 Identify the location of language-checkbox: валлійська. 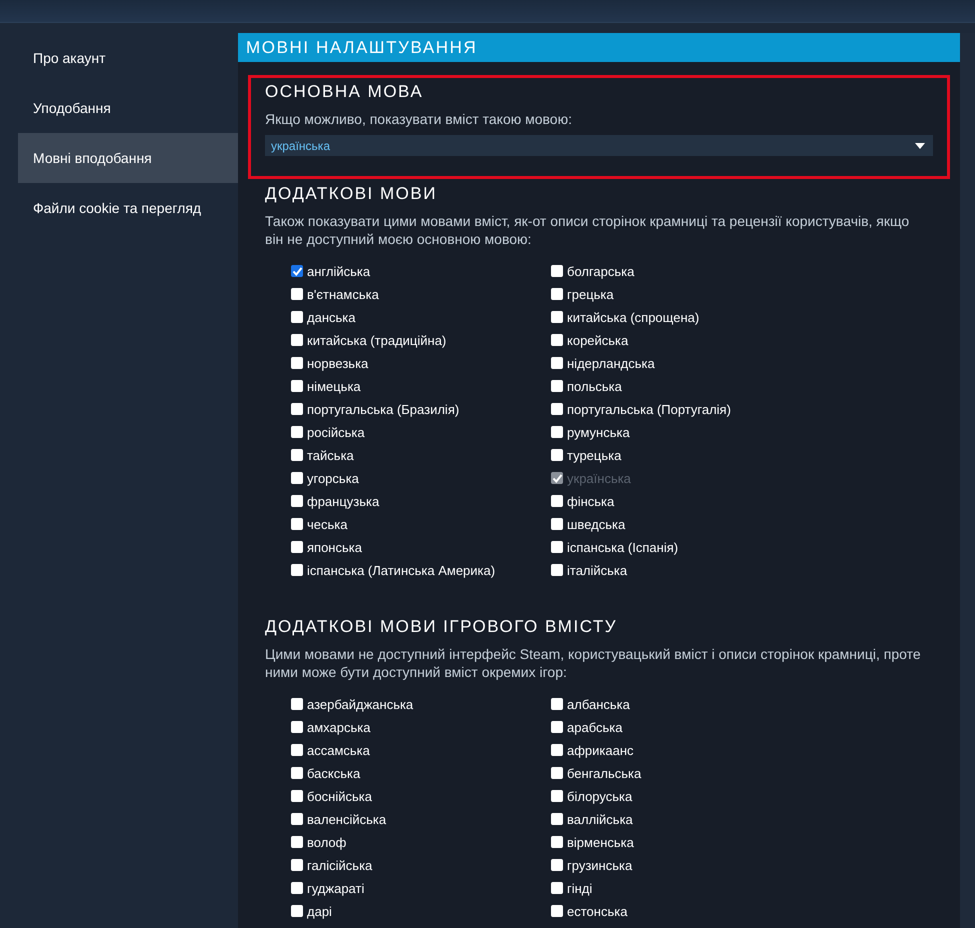
(742, 819).